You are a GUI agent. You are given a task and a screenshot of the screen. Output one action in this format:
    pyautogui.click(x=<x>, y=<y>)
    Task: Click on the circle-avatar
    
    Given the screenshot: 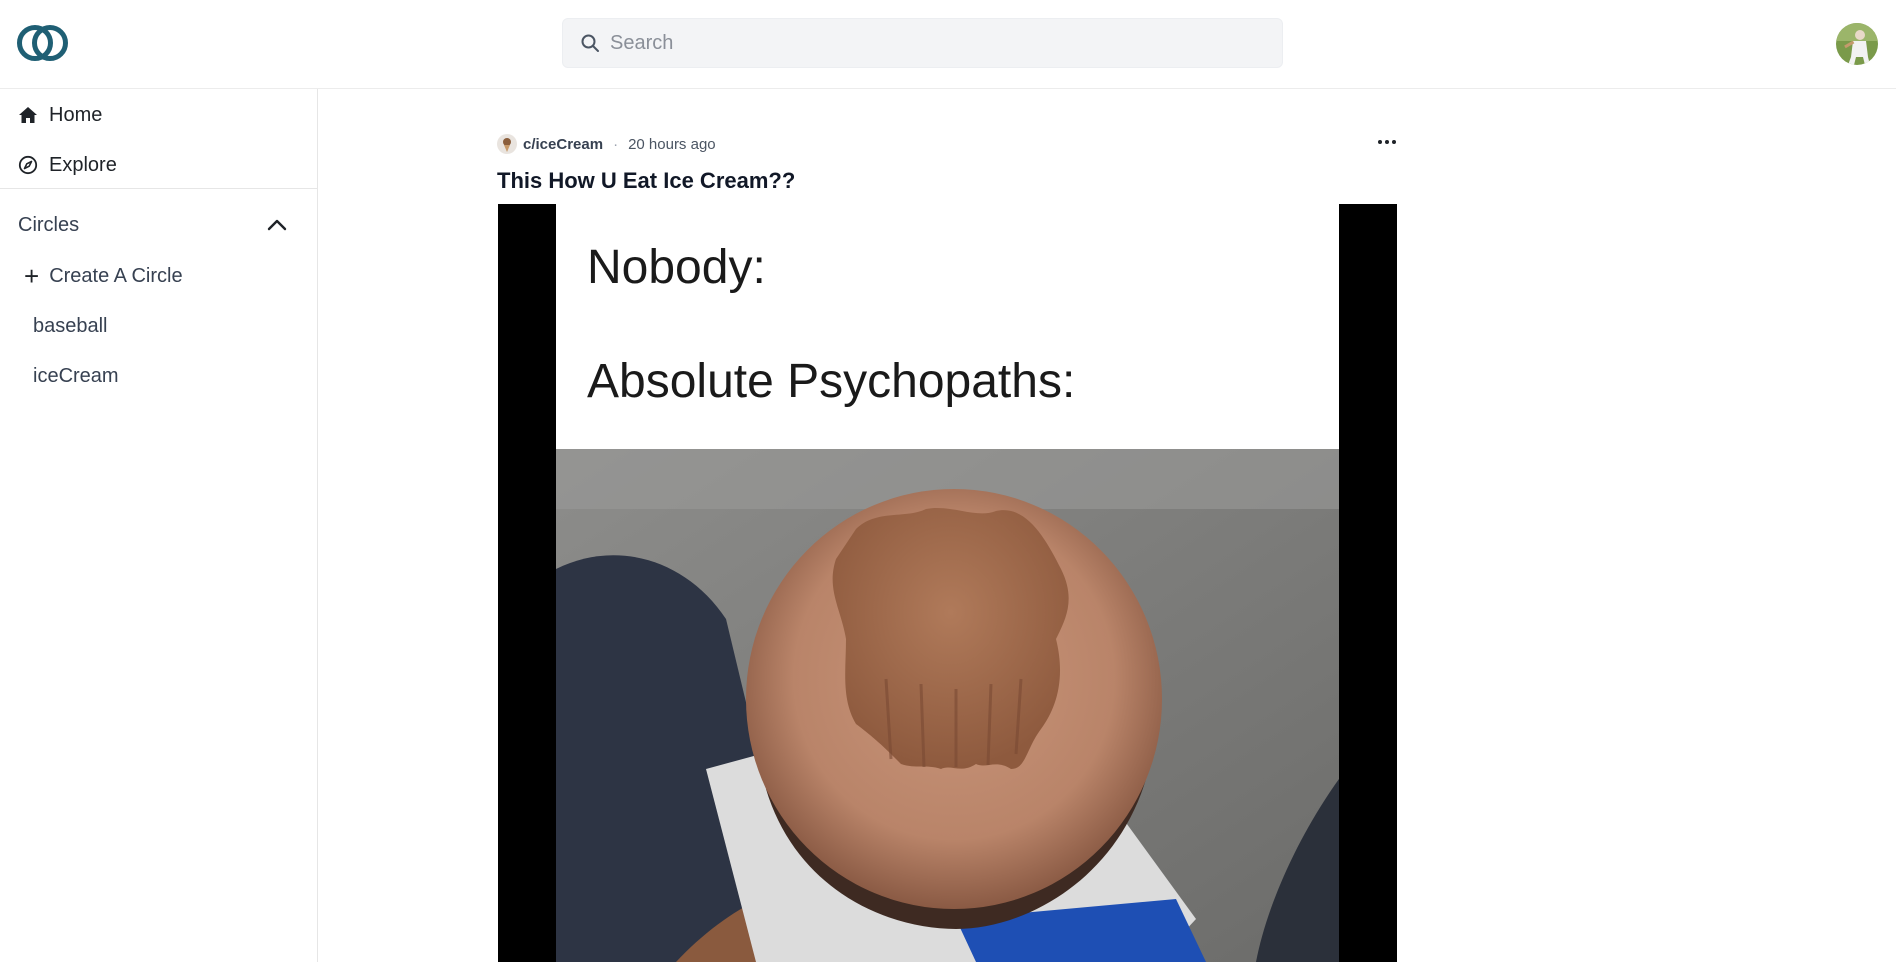 What is the action you would take?
    pyautogui.click(x=507, y=144)
    